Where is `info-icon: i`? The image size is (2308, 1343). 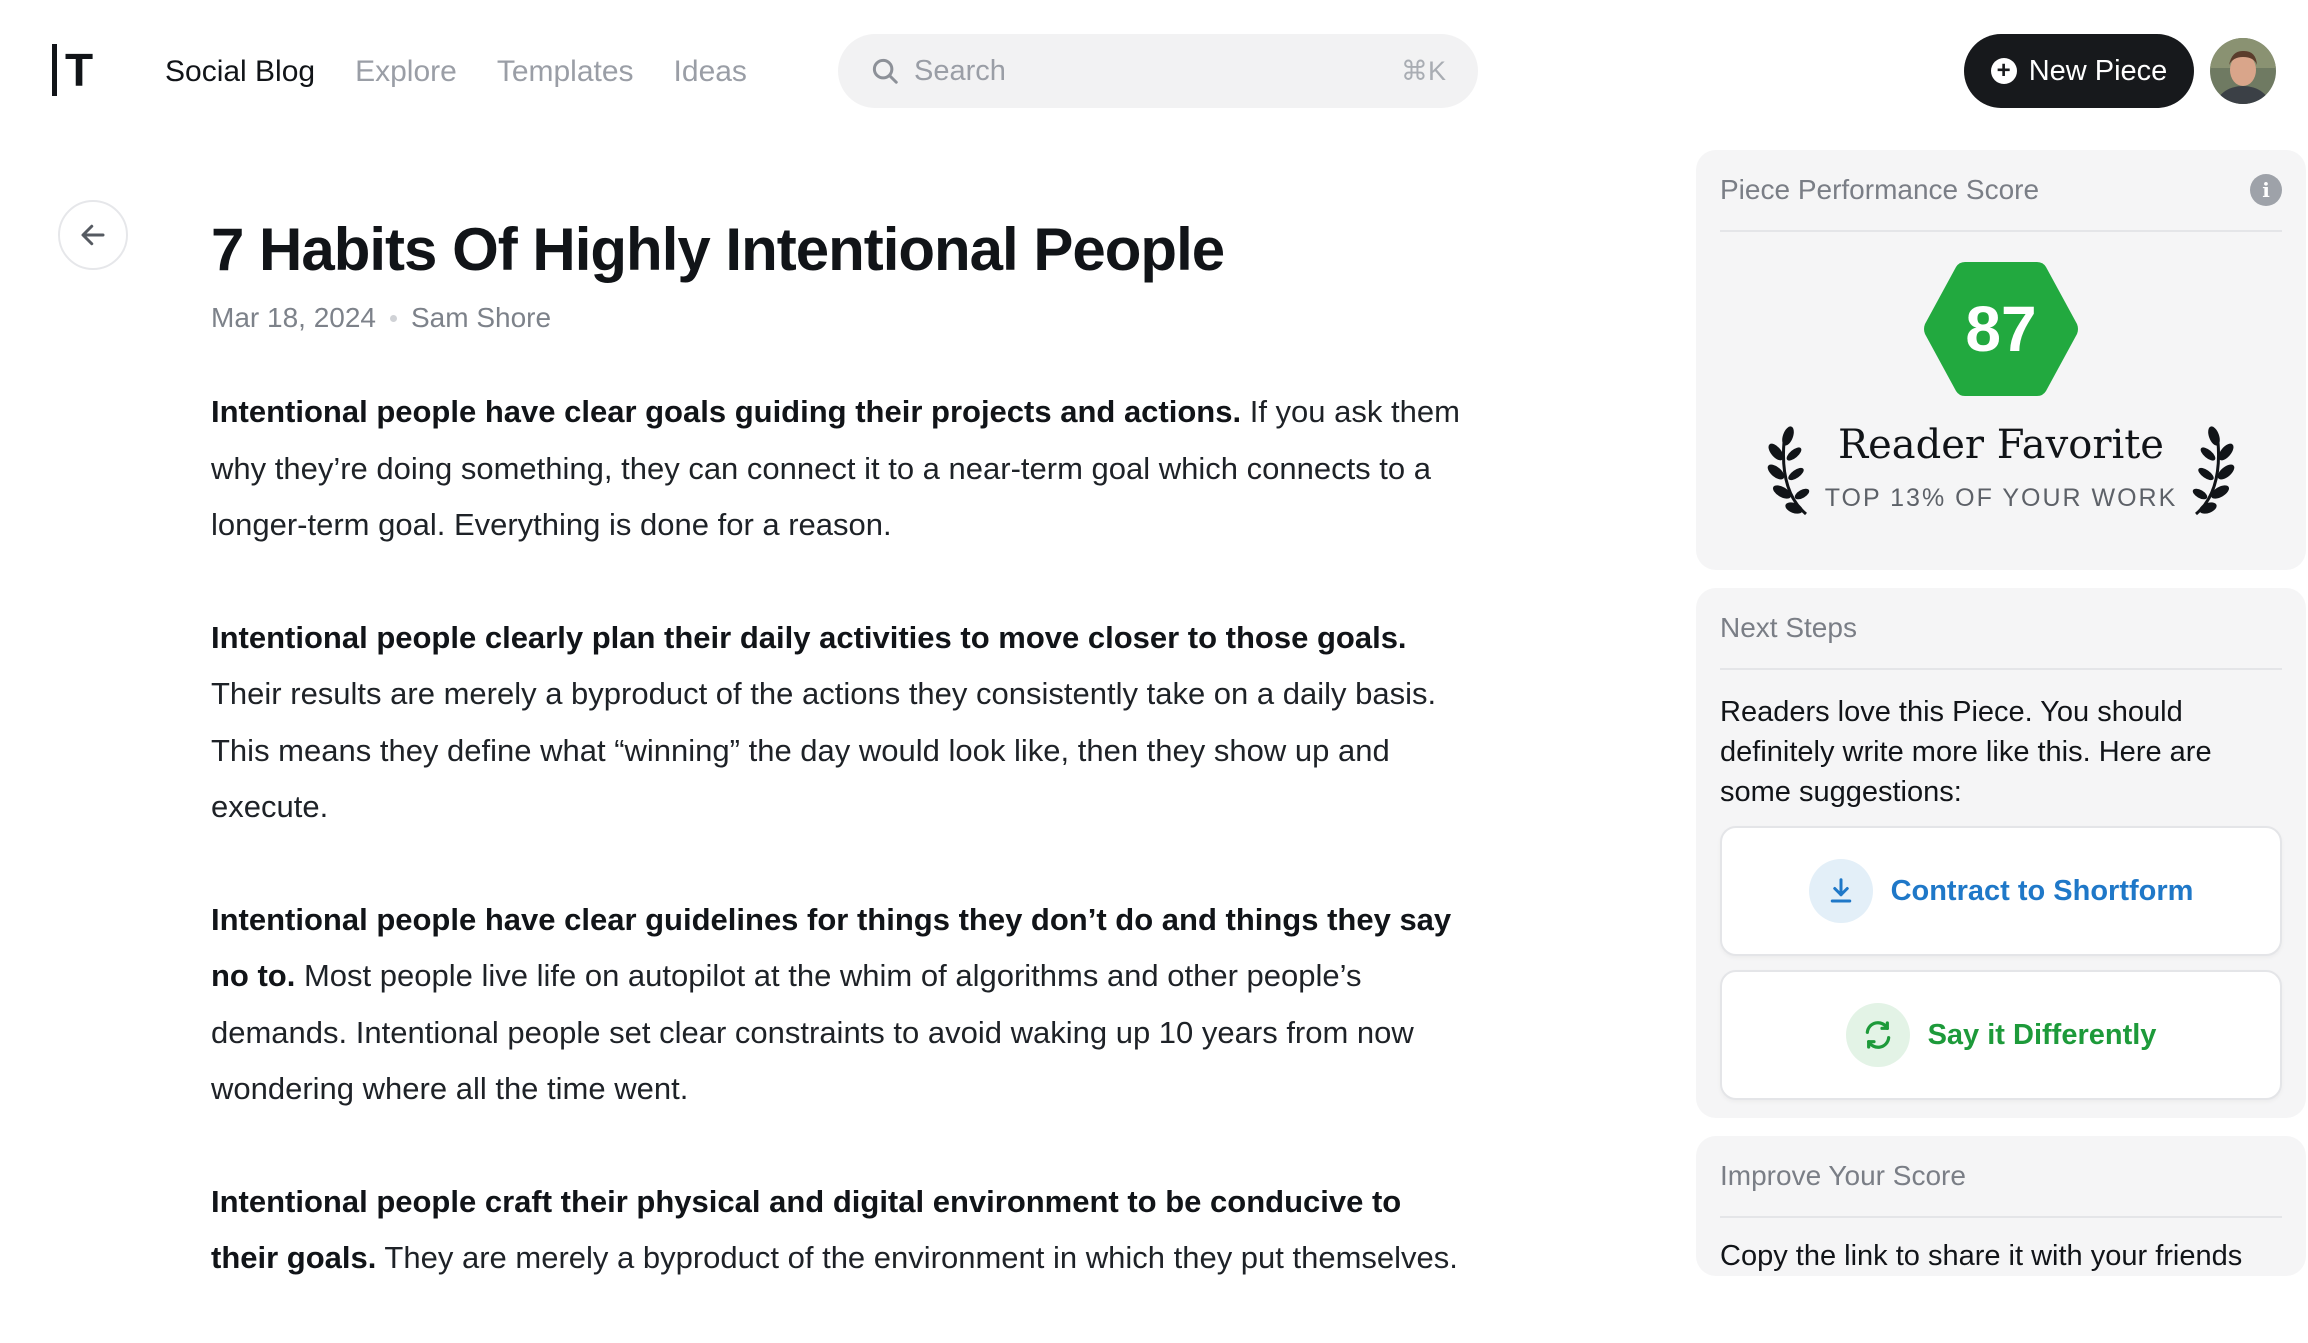
info-icon: i is located at coordinates (2266, 190).